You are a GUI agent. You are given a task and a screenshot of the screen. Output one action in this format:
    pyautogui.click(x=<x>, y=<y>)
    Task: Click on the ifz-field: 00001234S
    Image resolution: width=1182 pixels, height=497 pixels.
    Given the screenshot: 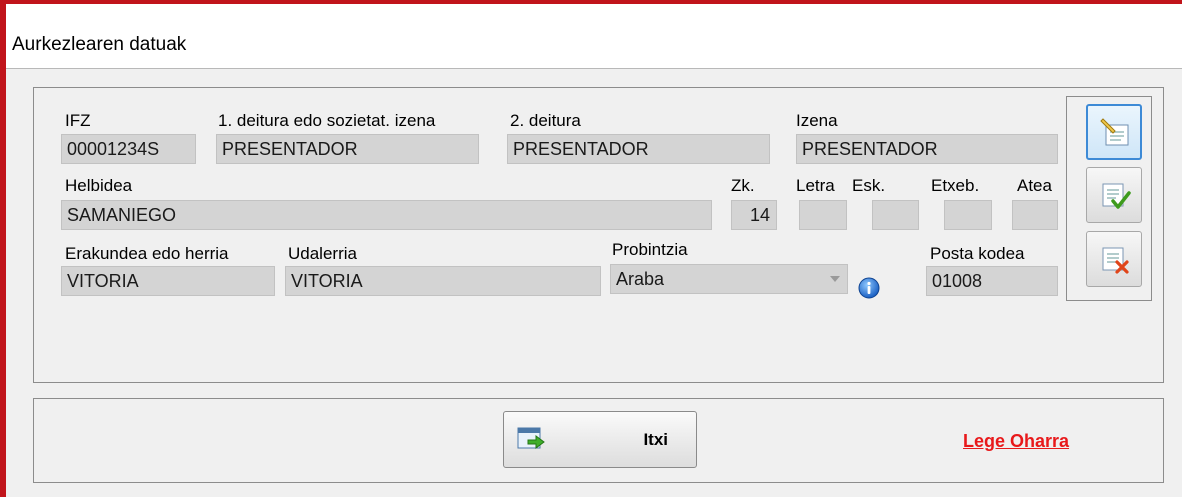 What is the action you would take?
    pyautogui.click(x=128, y=149)
    